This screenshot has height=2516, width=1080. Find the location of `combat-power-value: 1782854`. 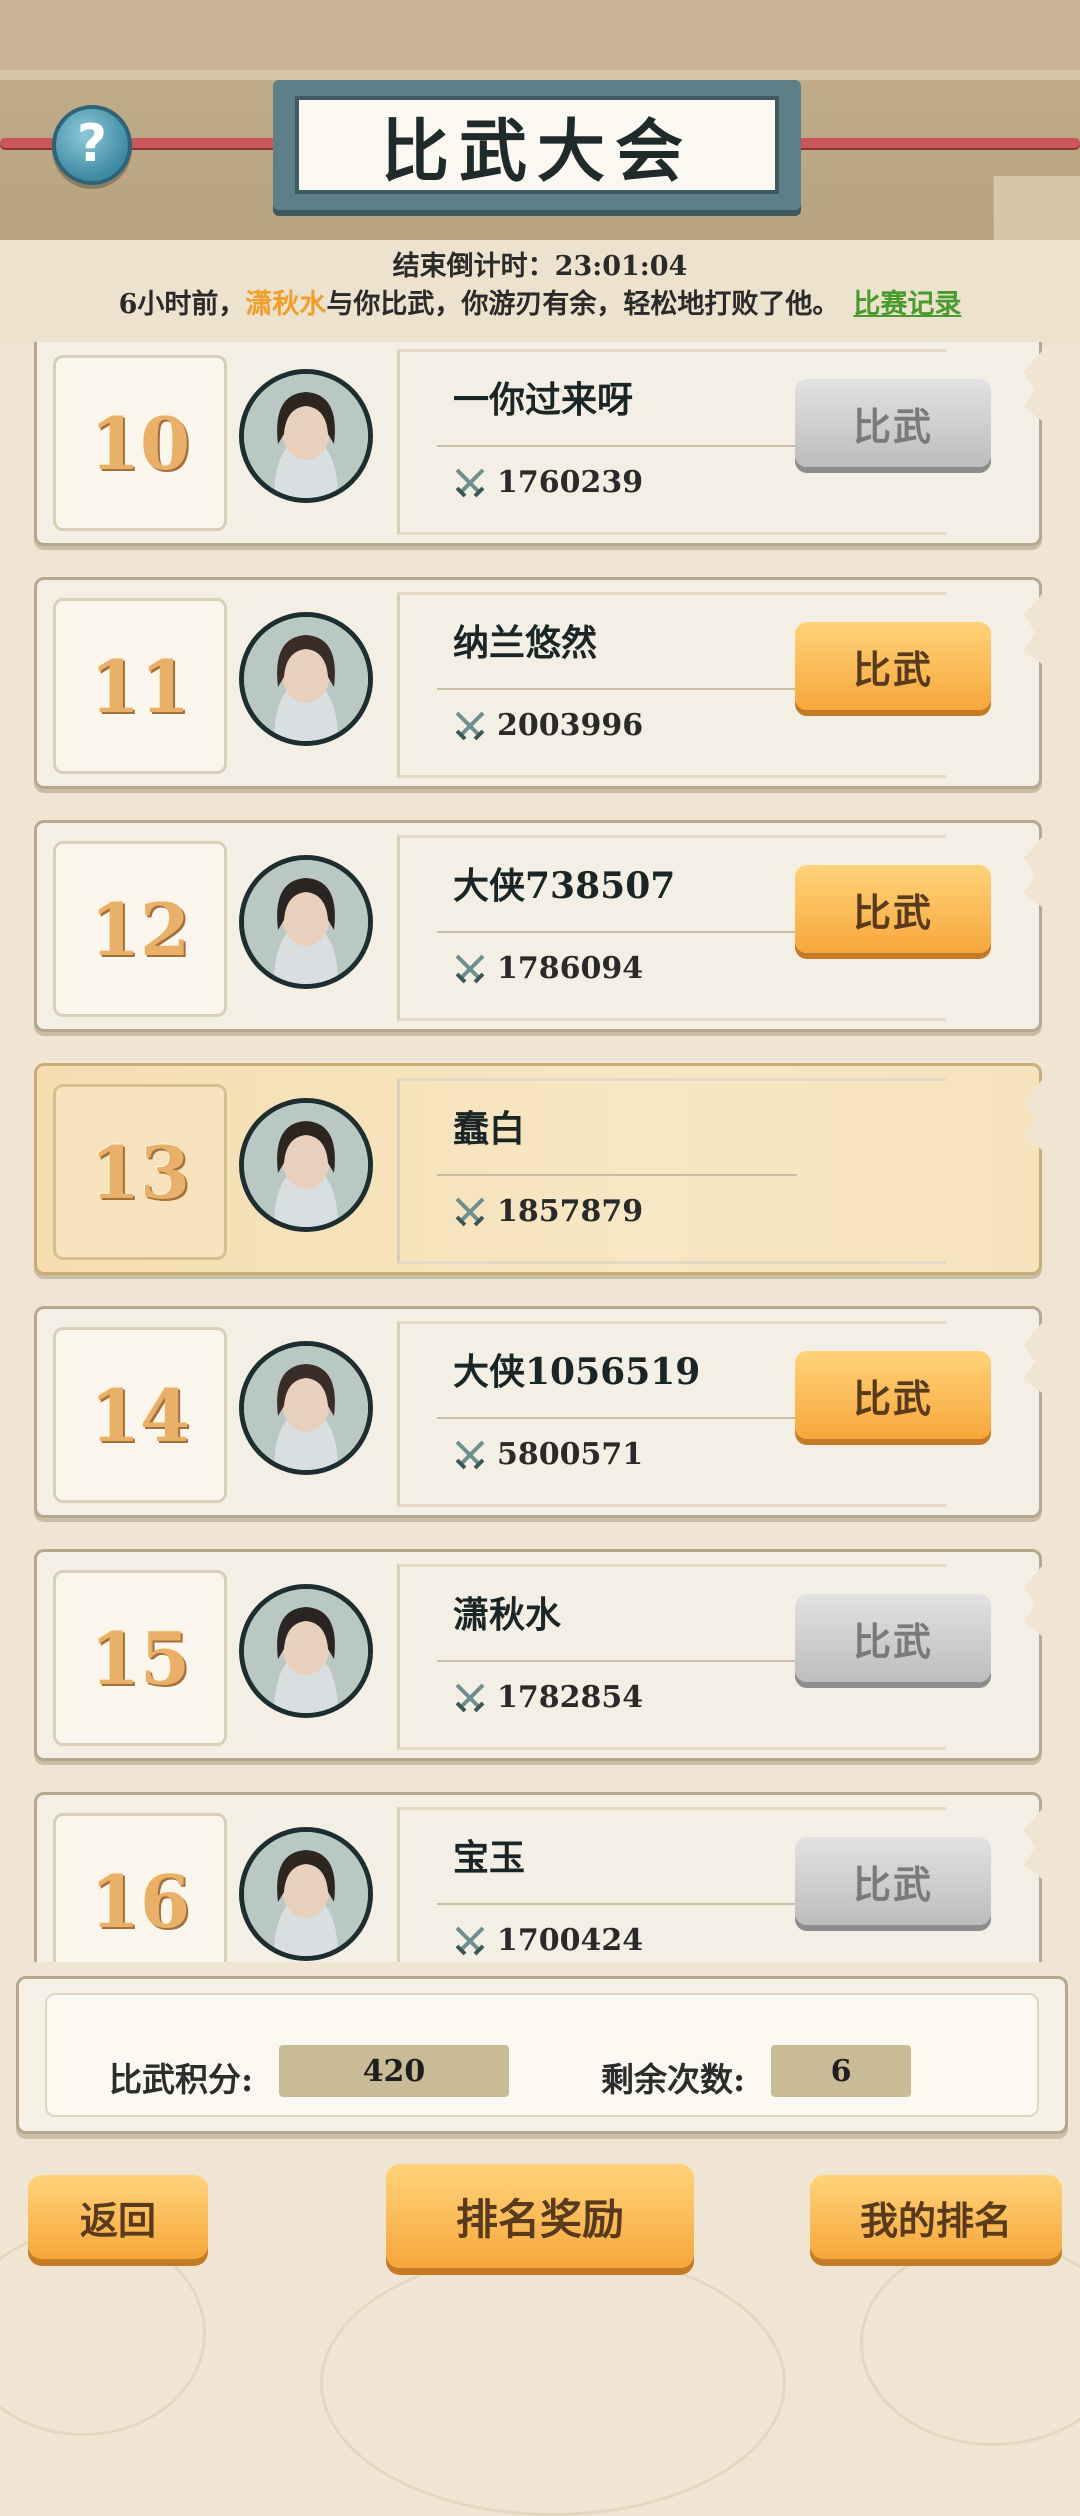

combat-power-value: 1782854 is located at coordinates (570, 1697).